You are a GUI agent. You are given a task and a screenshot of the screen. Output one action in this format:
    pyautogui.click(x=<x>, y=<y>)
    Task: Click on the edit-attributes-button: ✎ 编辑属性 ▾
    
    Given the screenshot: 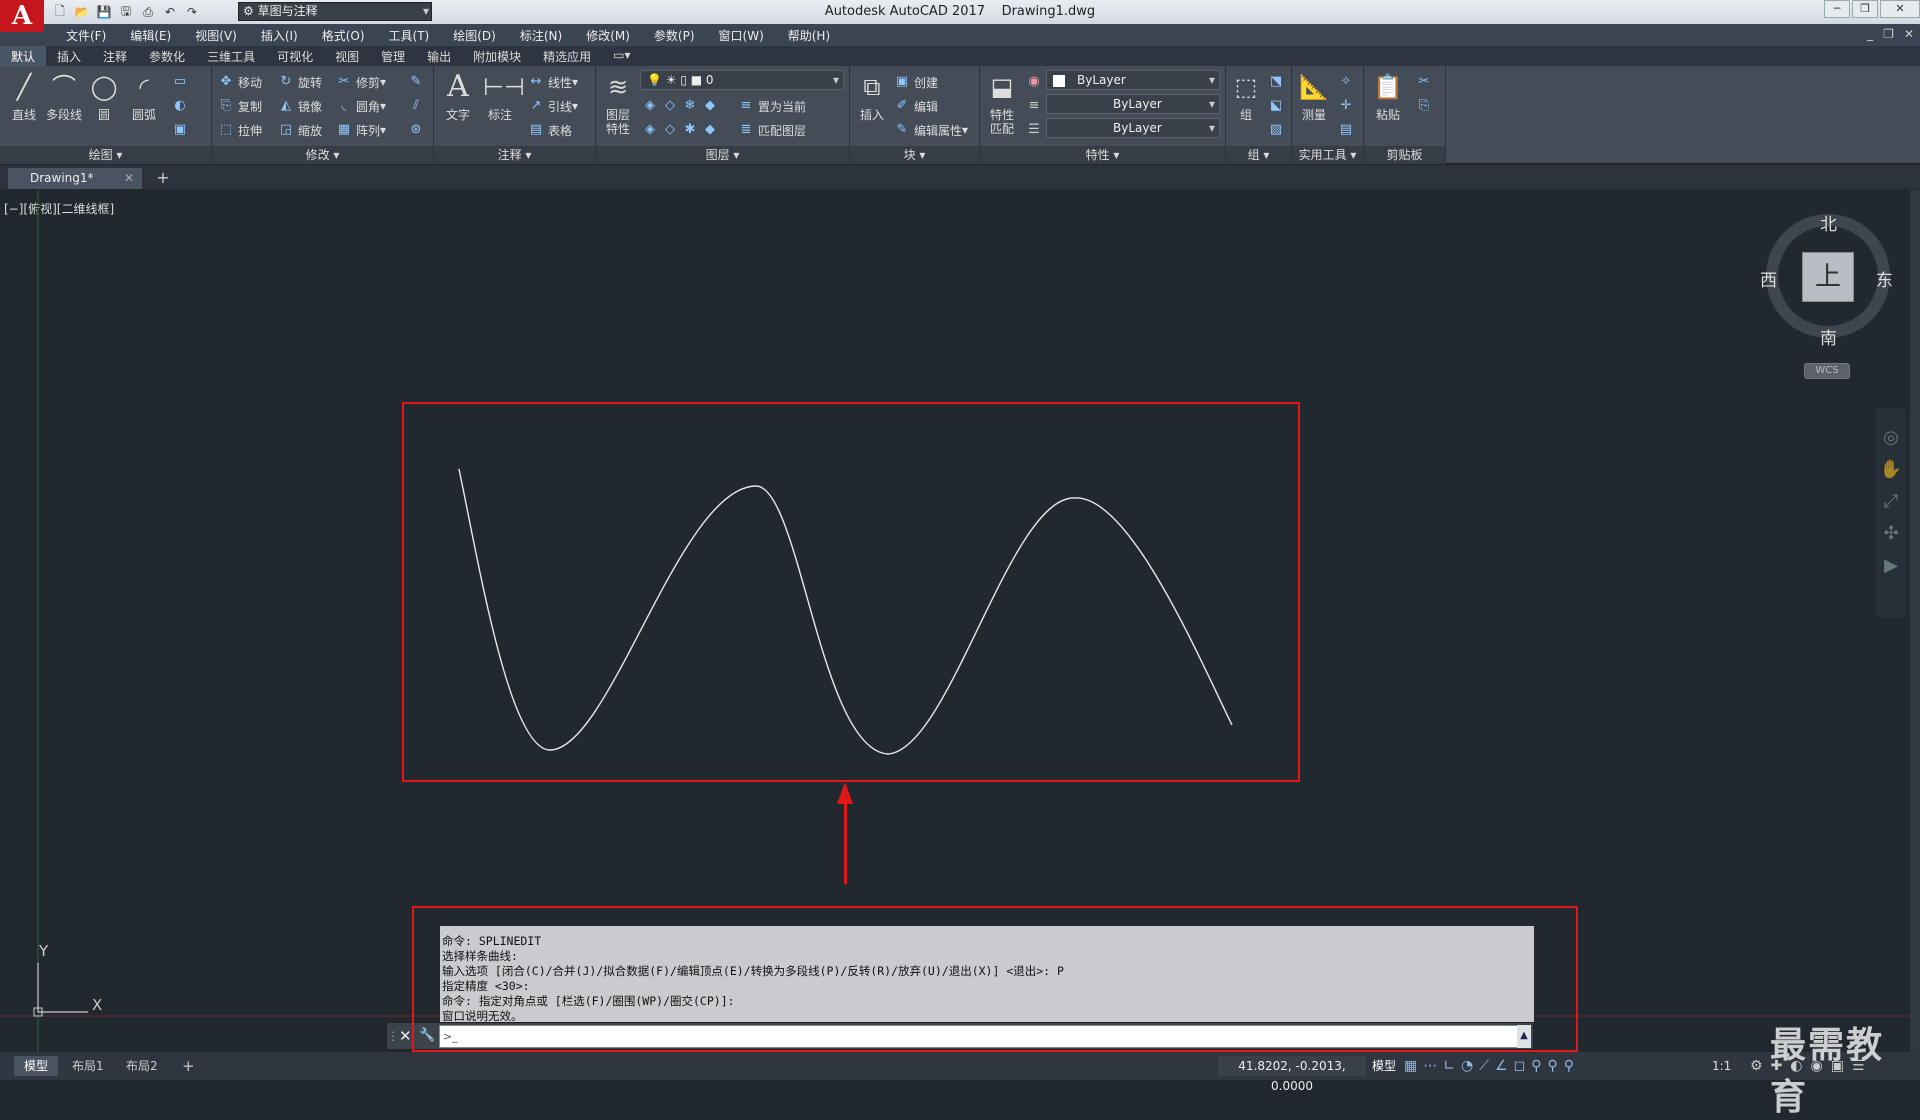 What is the action you would take?
    pyautogui.click(x=931, y=130)
    